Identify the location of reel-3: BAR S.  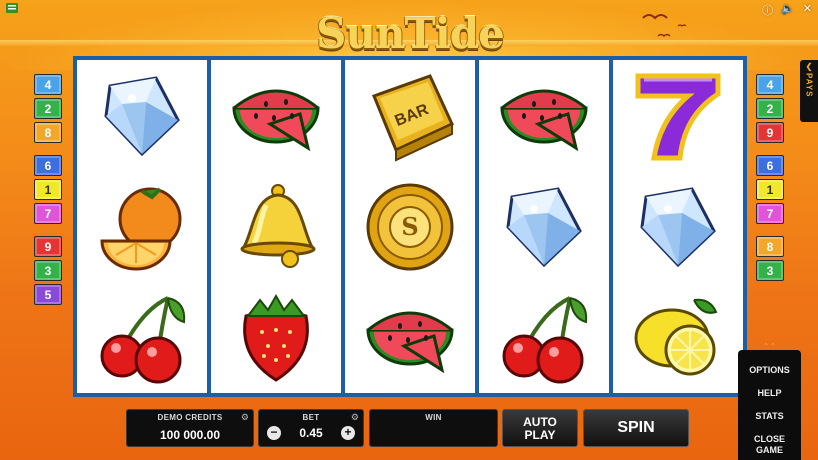
(410, 226).